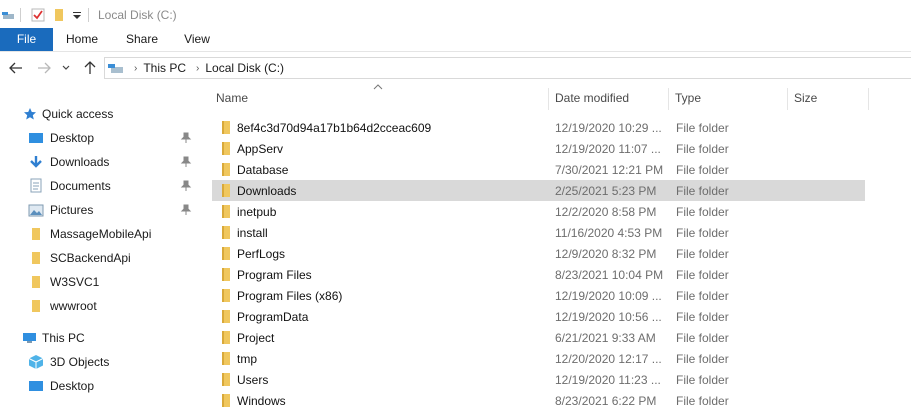 The width and height of the screenshot is (911, 411). Describe the element at coordinates (90, 258) in the screenshot. I see `sidebar-item-label: SCBackendApi` at that location.